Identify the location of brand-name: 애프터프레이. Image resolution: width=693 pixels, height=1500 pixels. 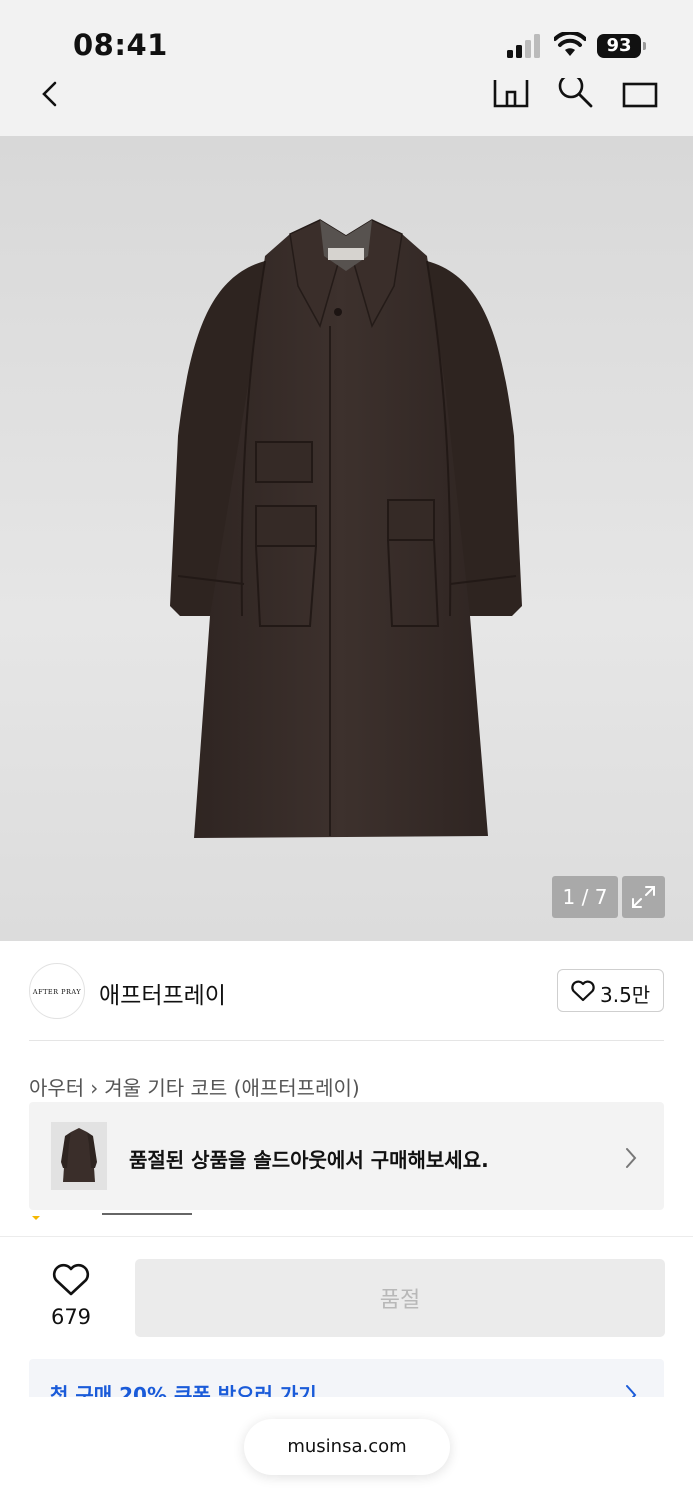
(162, 993).